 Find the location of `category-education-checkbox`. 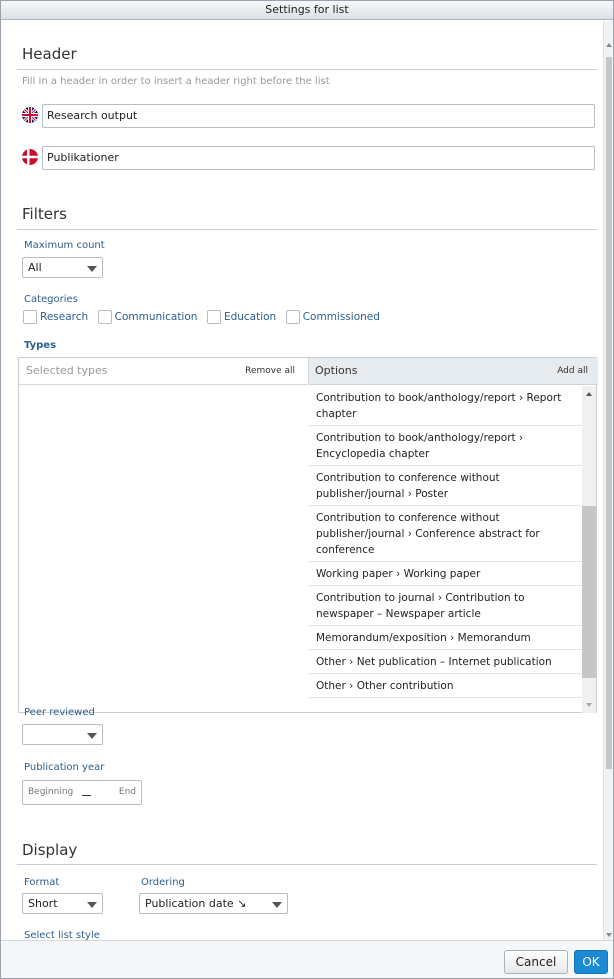

category-education-checkbox is located at coordinates (213, 317).